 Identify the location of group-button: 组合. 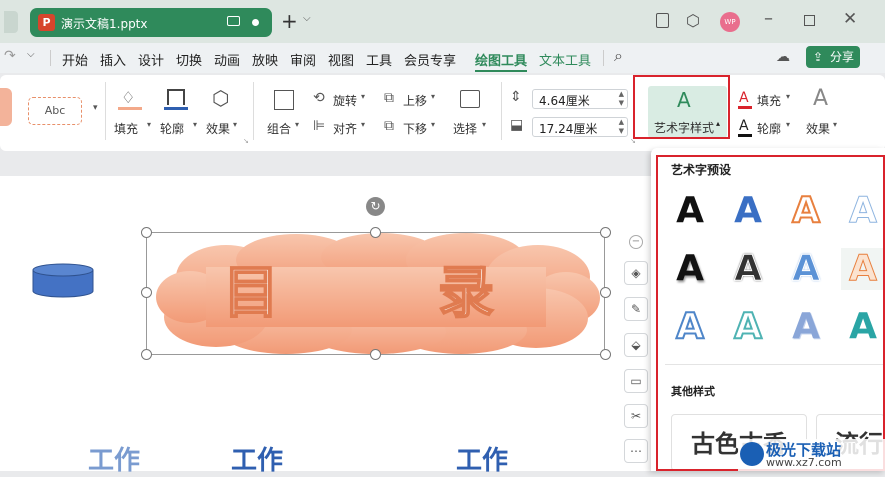
(279, 128).